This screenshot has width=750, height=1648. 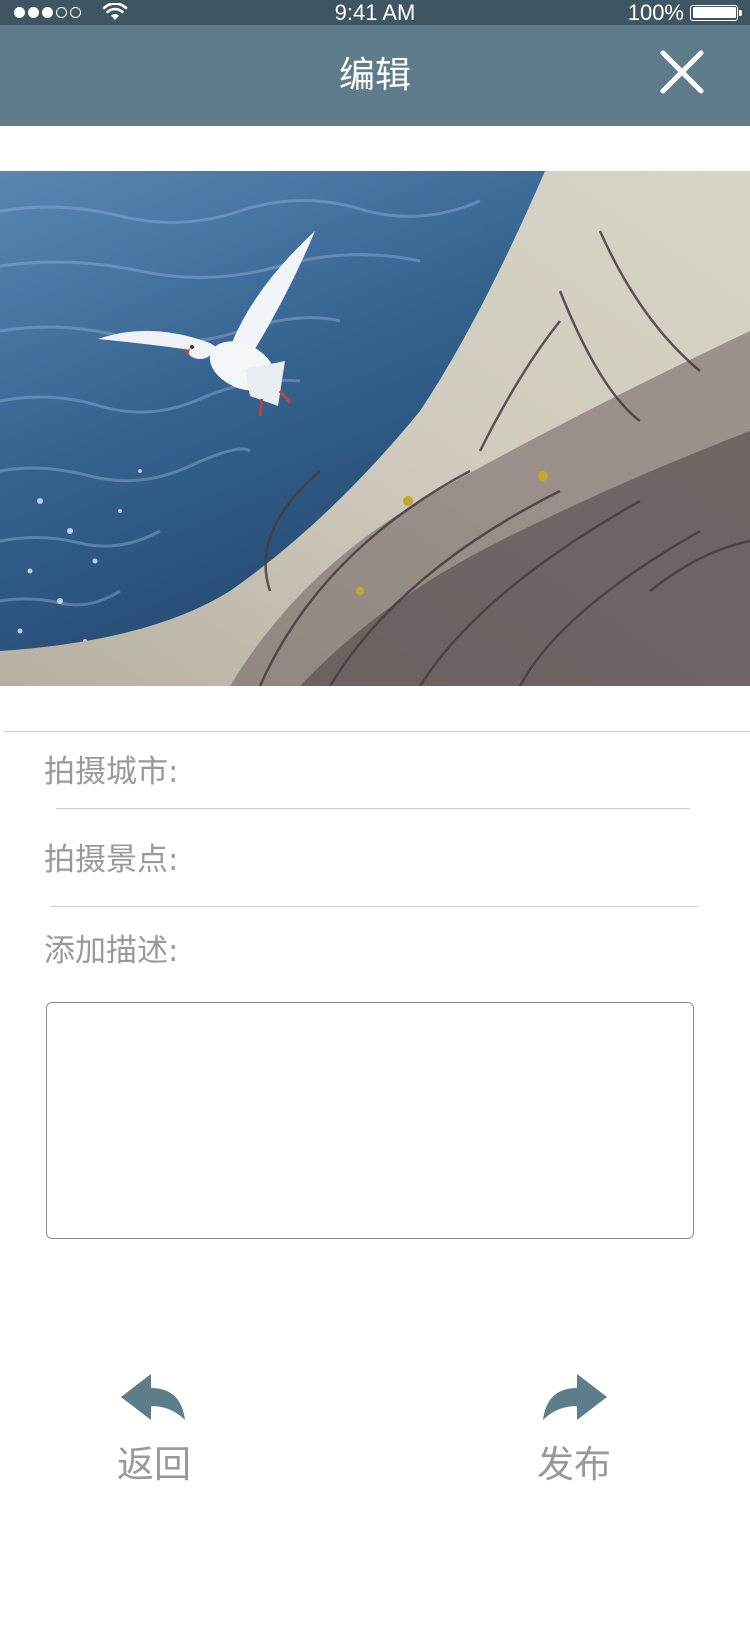 I want to click on forward-arrow-icon, so click(x=575, y=1397).